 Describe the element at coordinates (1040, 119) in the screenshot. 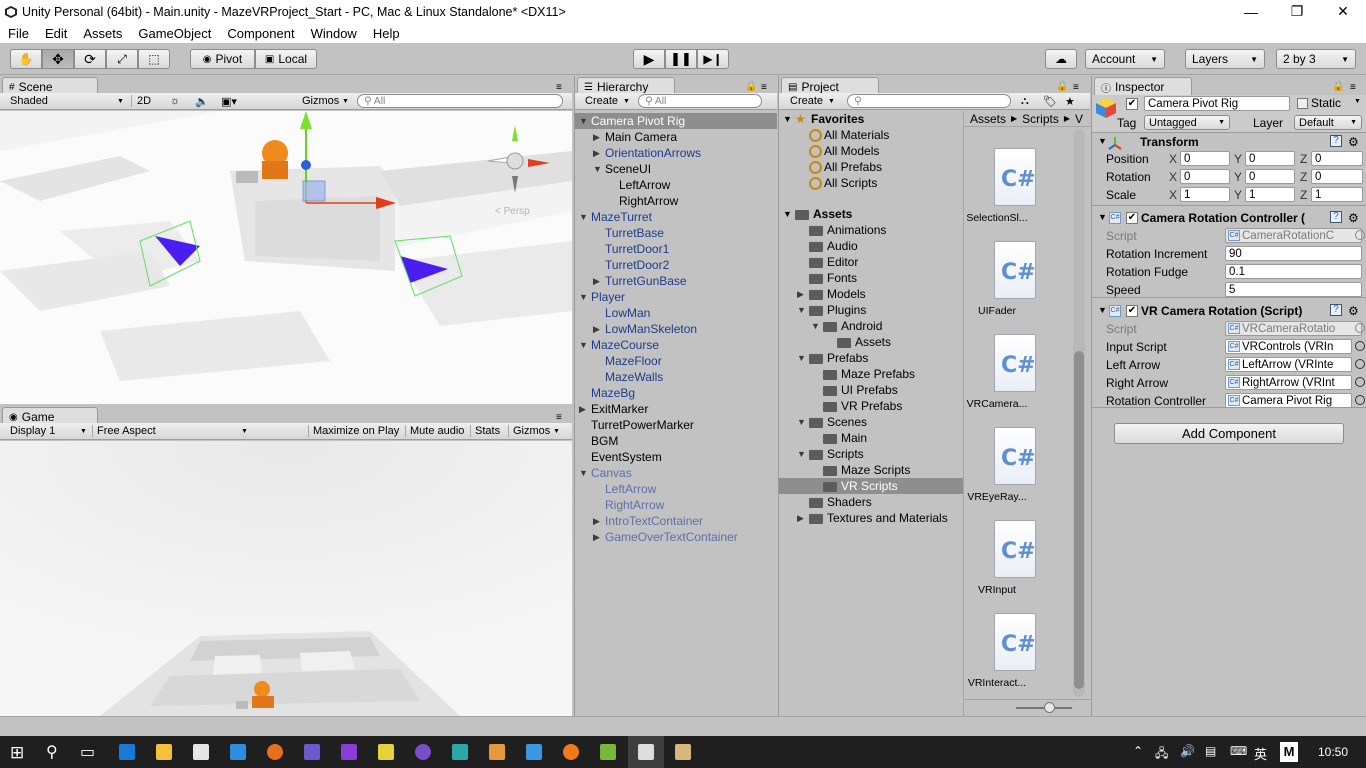

I see `breadcrumb-scripts: Scripts` at that location.